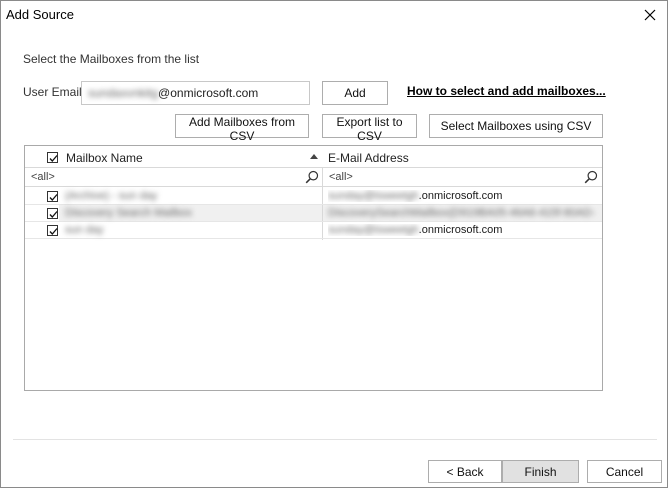  Describe the element at coordinates (84, 230) in the screenshot. I see `mailbox-name-cell: sun day` at that location.